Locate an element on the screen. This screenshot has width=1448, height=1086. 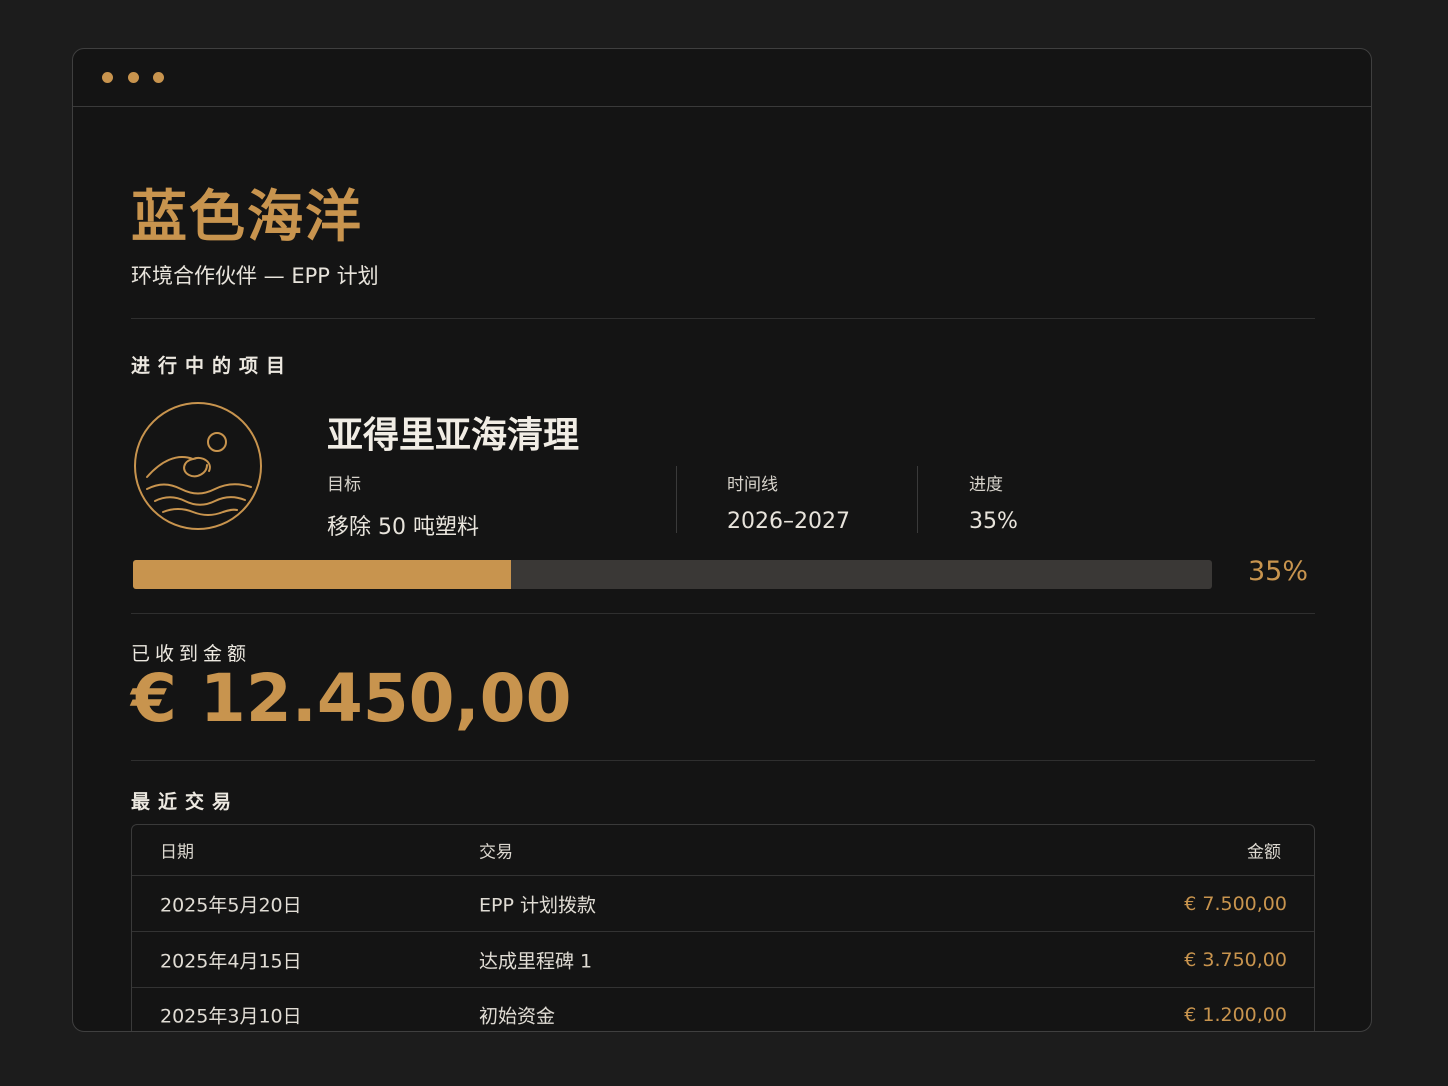
progress-bar-fill is located at coordinates (322, 574).